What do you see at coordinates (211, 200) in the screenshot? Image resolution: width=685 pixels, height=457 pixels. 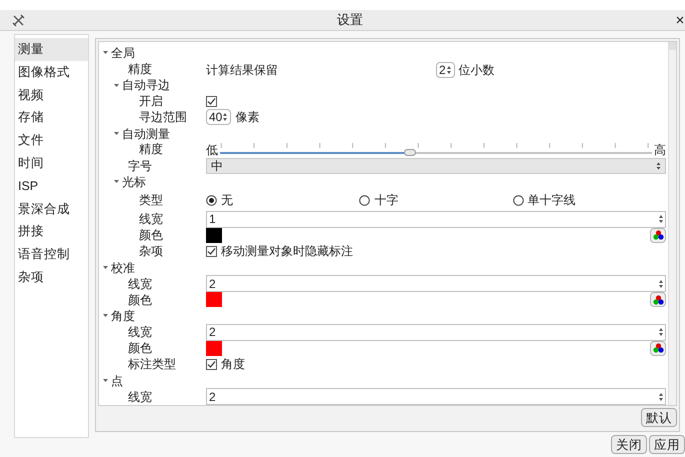 I see `radio-selected-icon` at bounding box center [211, 200].